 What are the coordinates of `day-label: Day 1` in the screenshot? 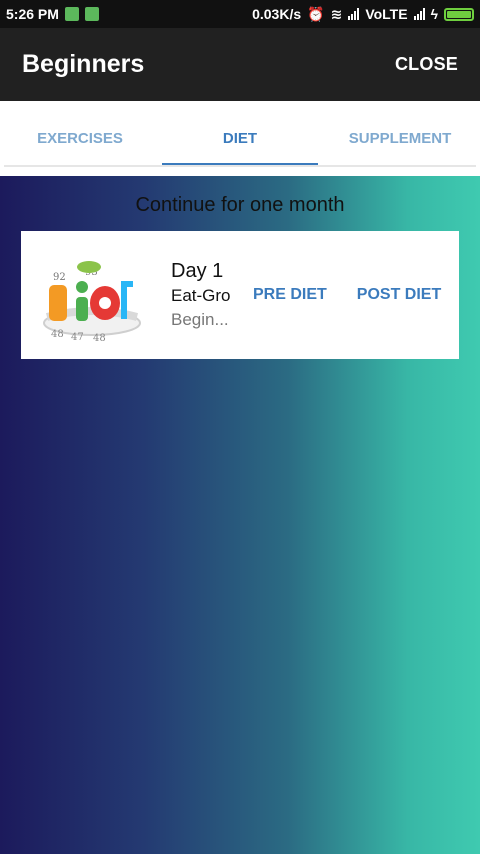 It's located at (197, 271).